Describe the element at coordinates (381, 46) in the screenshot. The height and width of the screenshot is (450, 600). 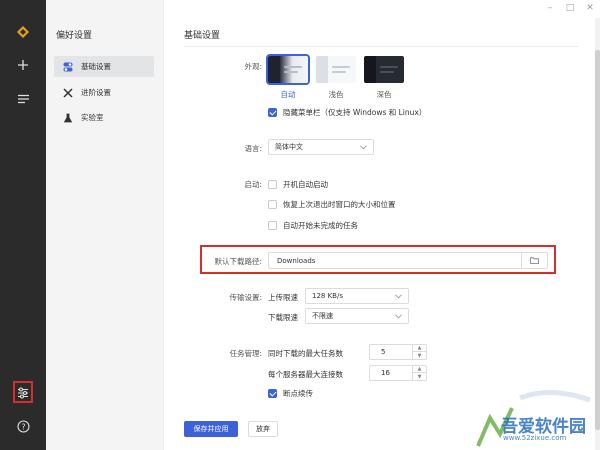
I see `divider` at that location.